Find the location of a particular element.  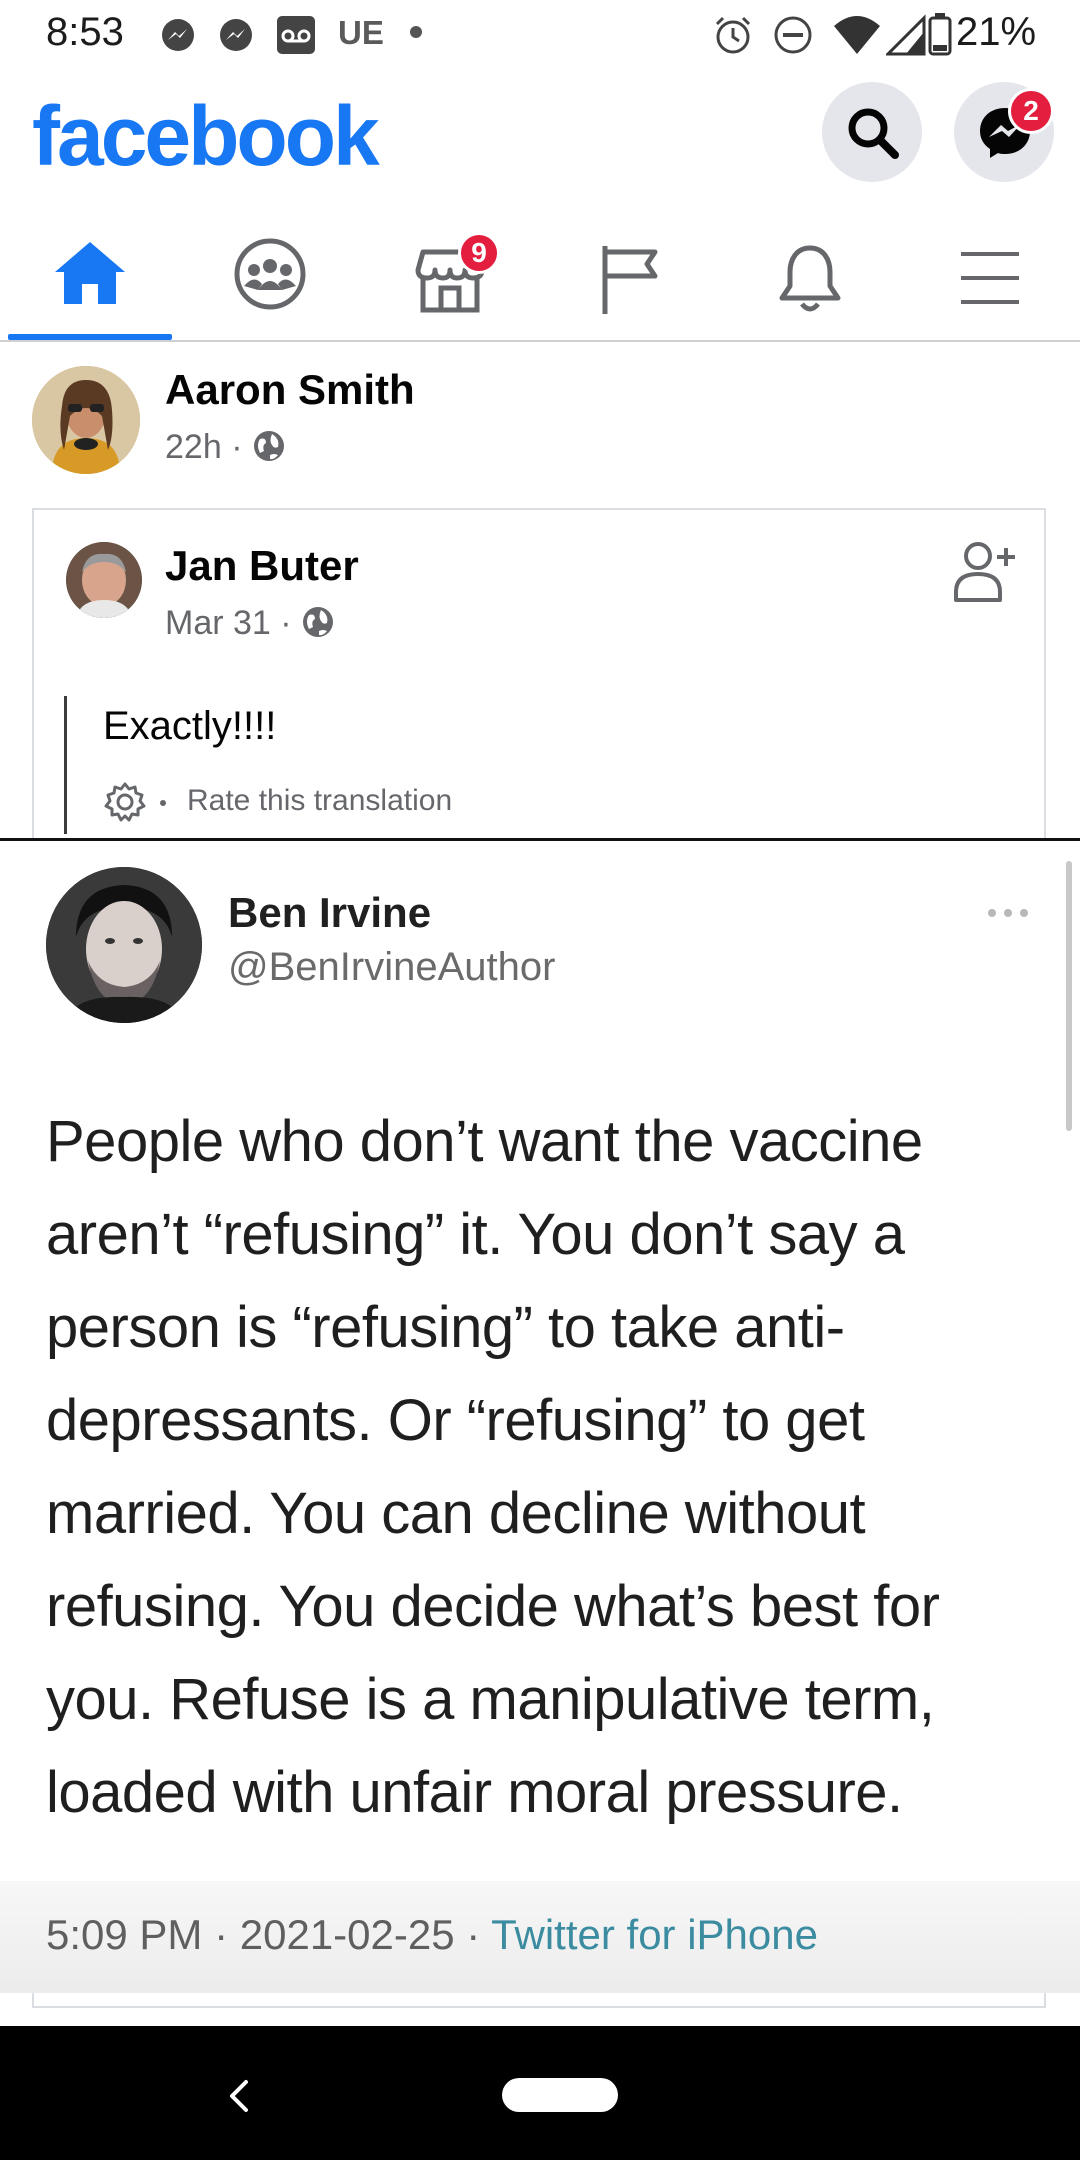

quote-bar is located at coordinates (65, 765).